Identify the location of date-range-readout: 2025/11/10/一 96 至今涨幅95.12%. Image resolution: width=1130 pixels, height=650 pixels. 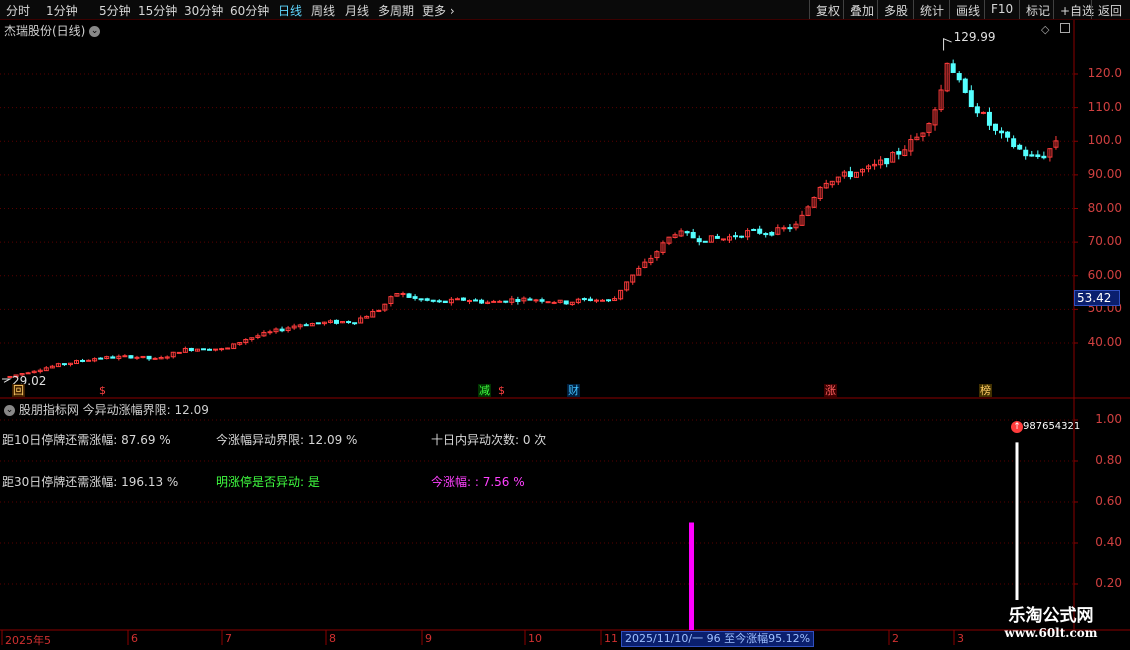
(718, 639).